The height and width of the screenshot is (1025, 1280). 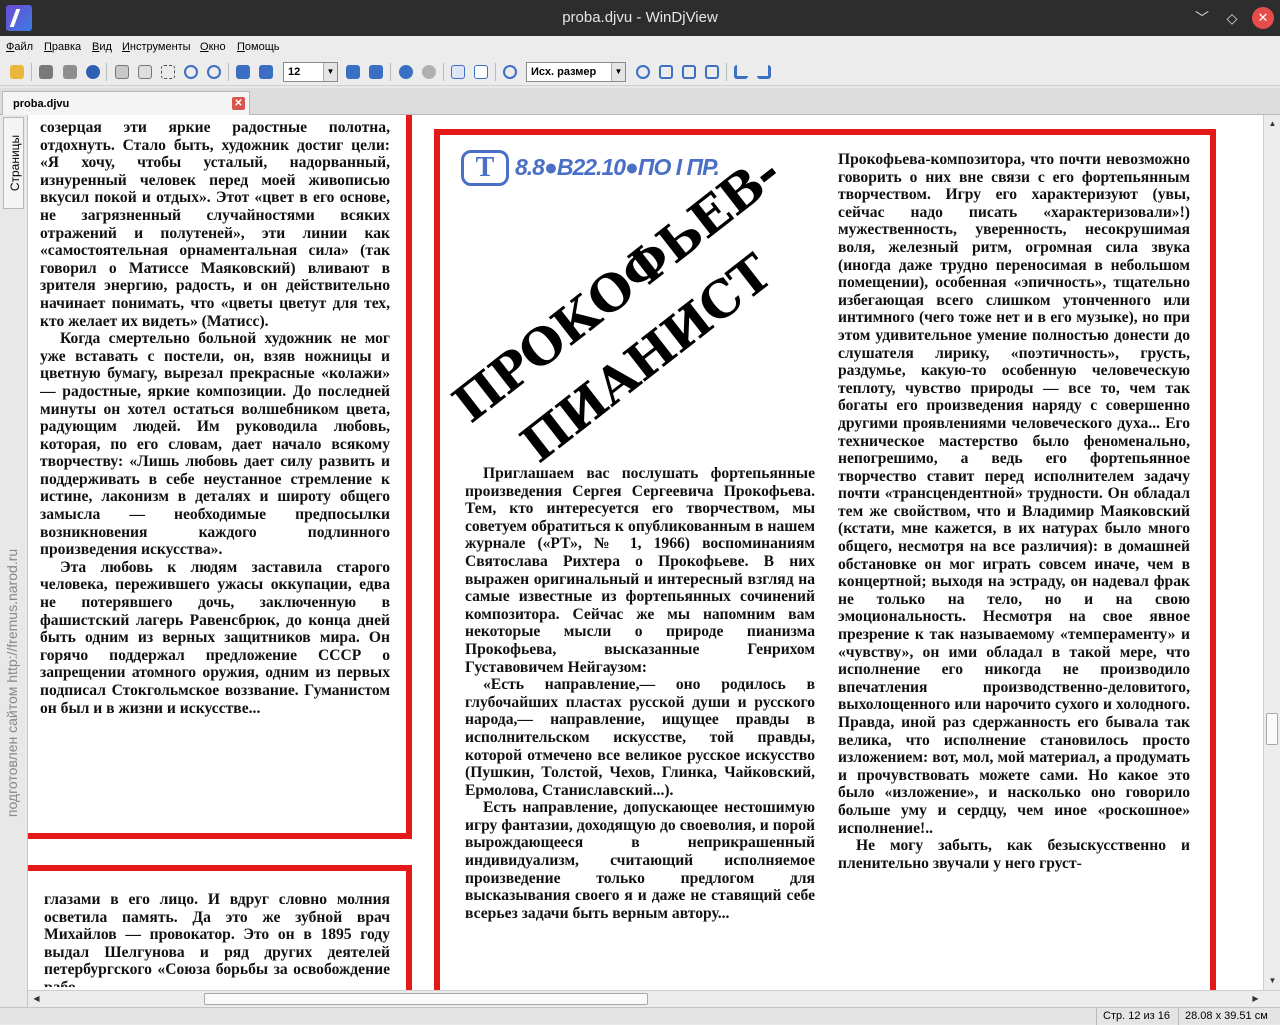 What do you see at coordinates (102, 47) in the screenshot?
I see `menu-view: Вид` at bounding box center [102, 47].